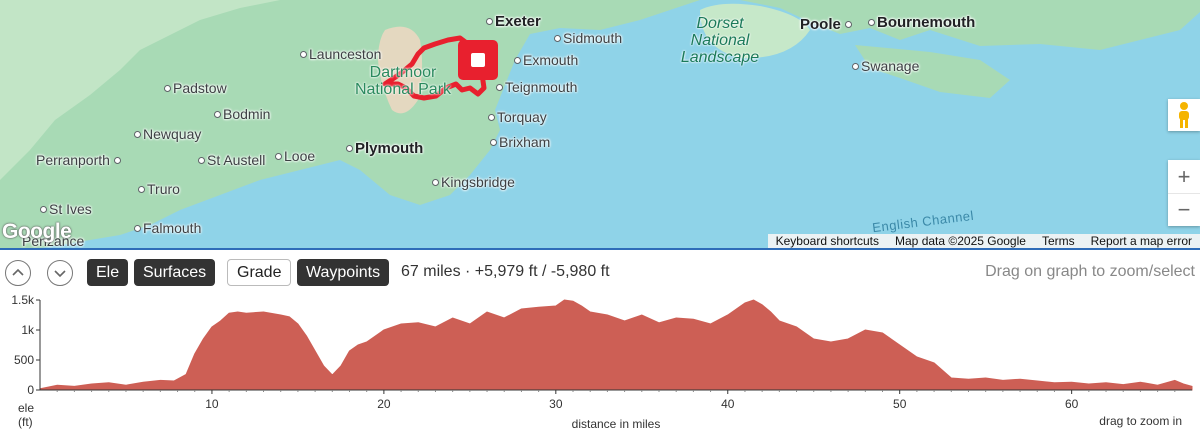 This screenshot has width=1200, height=430. I want to click on place-label: Torquay, so click(517, 117).